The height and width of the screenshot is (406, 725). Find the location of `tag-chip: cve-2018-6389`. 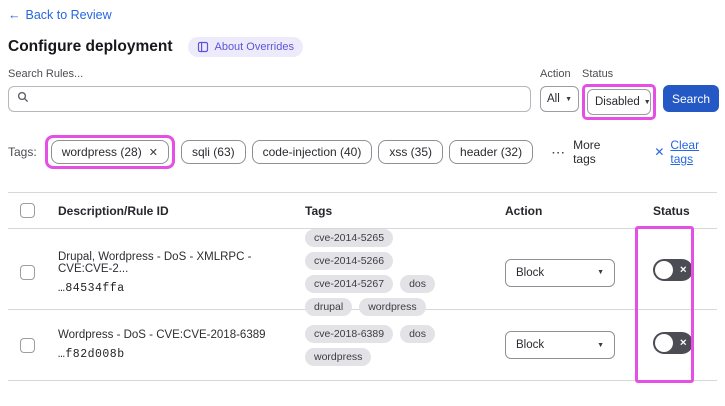

tag-chip: cve-2018-6389 is located at coordinates (349, 333).